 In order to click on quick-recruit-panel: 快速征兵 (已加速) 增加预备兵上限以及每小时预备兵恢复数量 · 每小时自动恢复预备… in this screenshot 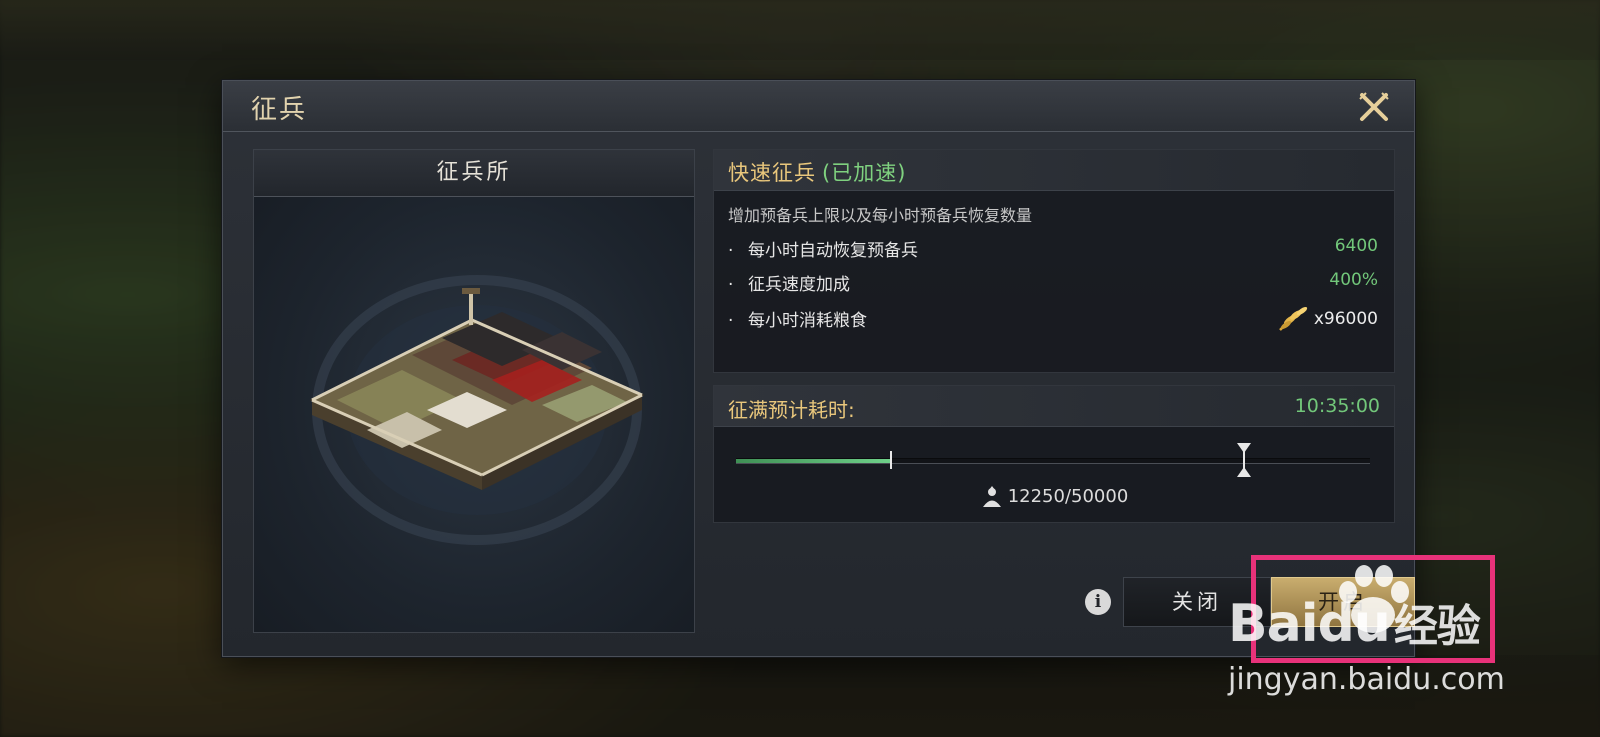, I will do `click(1054, 261)`.